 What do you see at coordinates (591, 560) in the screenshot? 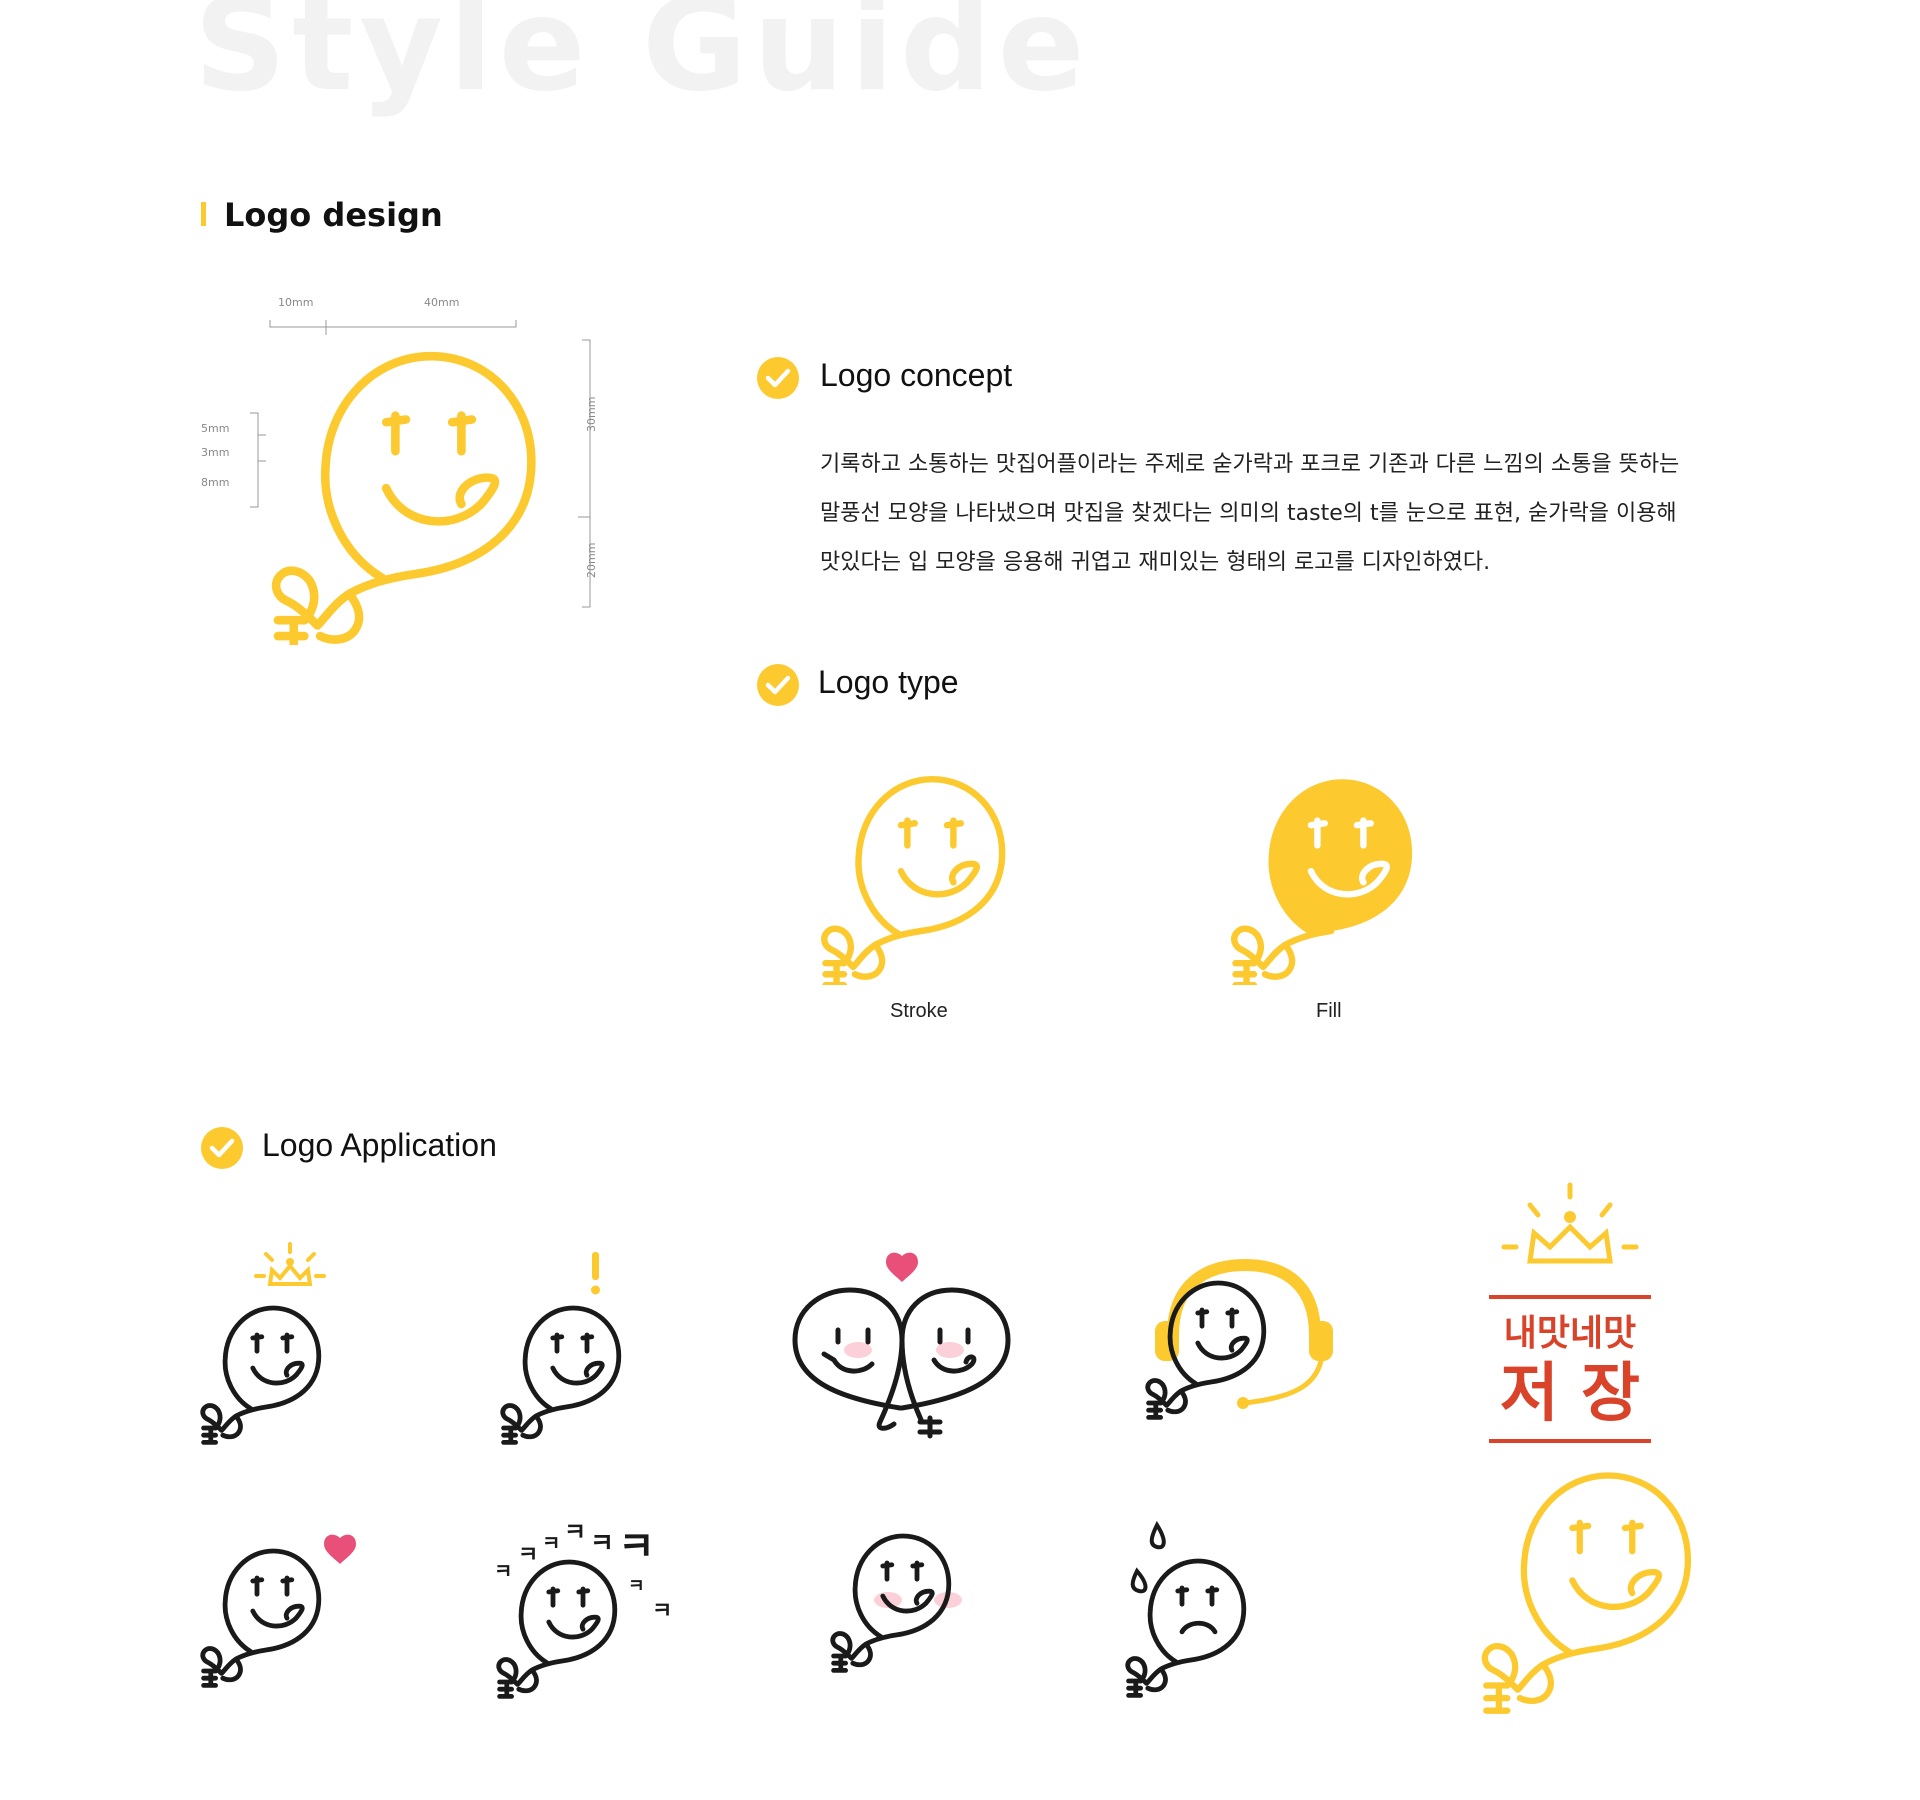
I see `dim-label-20mm: 20mm` at bounding box center [591, 560].